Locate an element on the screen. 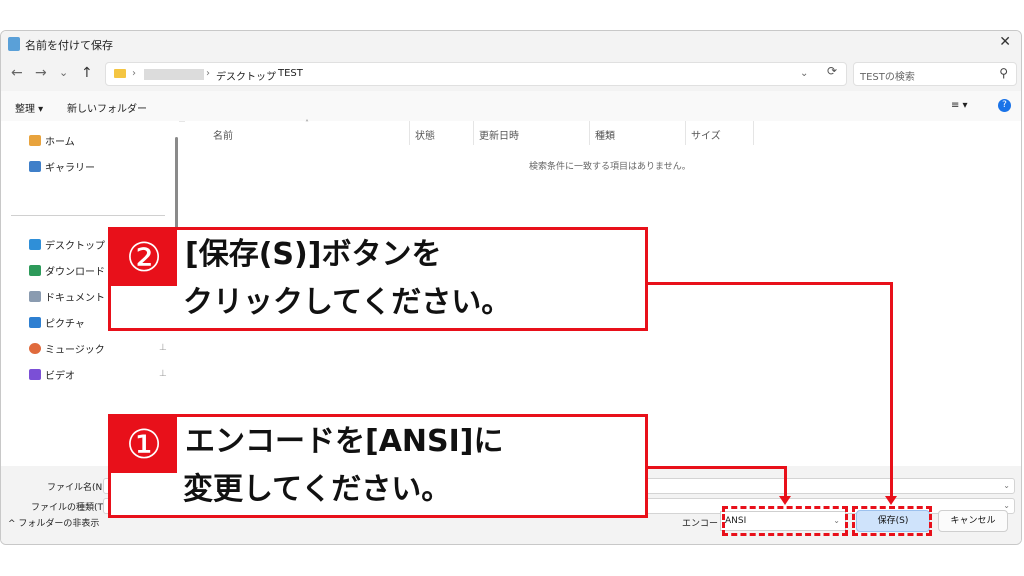 This screenshot has height=576, width=1024. step-number-badge: ② is located at coordinates (144, 258).